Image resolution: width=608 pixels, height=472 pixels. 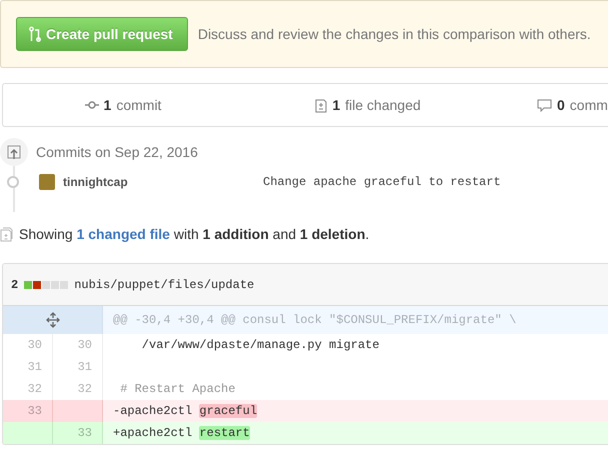 I want to click on change-count: 2, so click(x=14, y=285).